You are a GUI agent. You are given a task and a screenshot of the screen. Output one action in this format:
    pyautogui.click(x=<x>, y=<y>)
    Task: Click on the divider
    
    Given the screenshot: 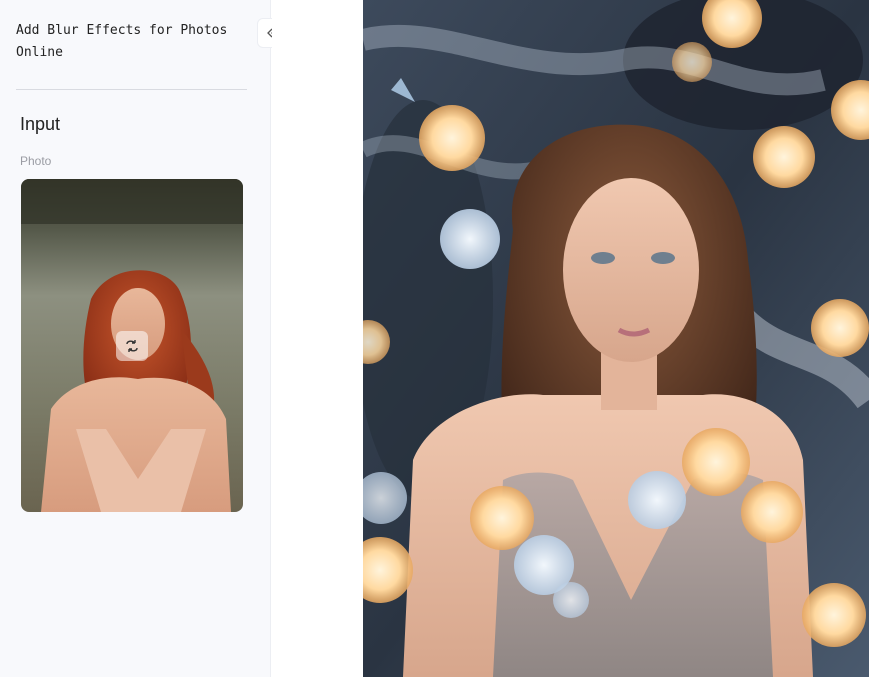 What is the action you would take?
    pyautogui.click(x=131, y=89)
    